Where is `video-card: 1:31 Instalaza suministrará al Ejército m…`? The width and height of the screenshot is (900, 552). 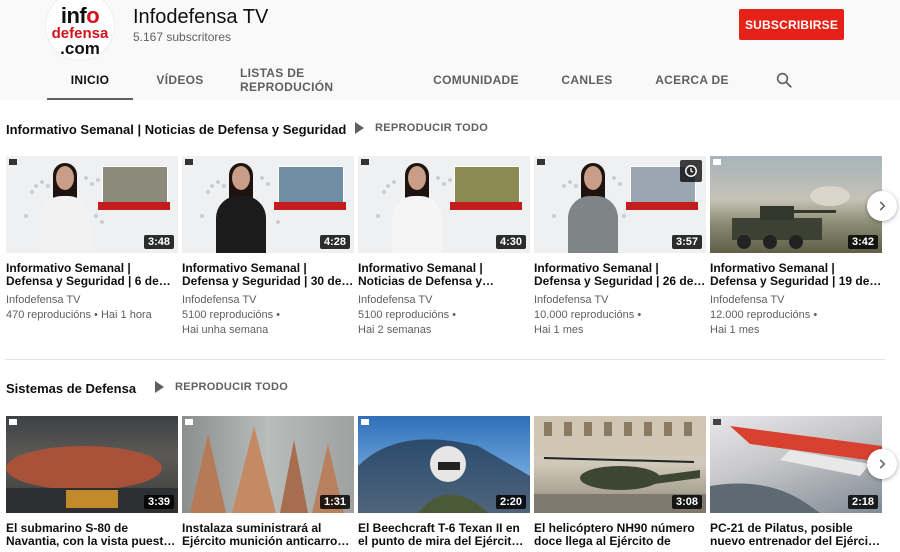 video-card: 1:31 Instalaza suministrará al Ejército m… is located at coordinates (268, 482).